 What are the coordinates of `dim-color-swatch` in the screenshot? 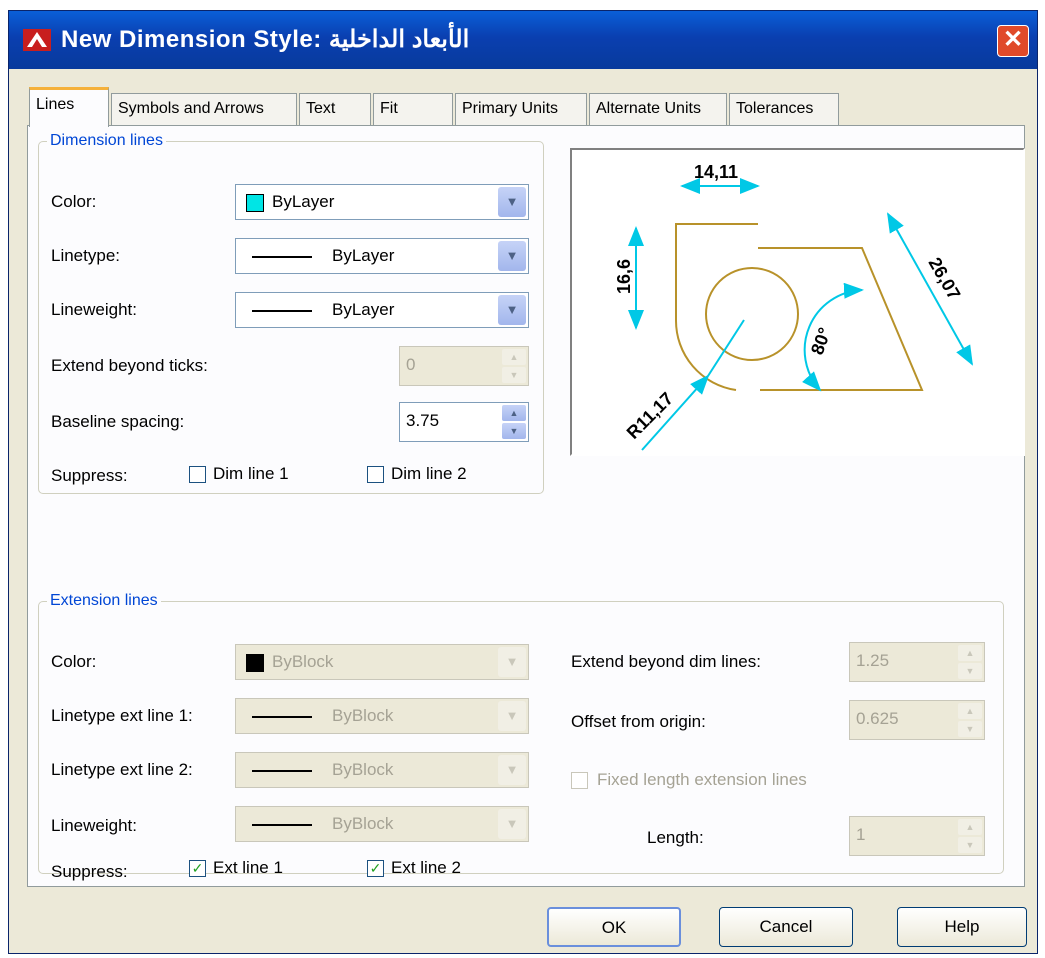 It's located at (255, 203).